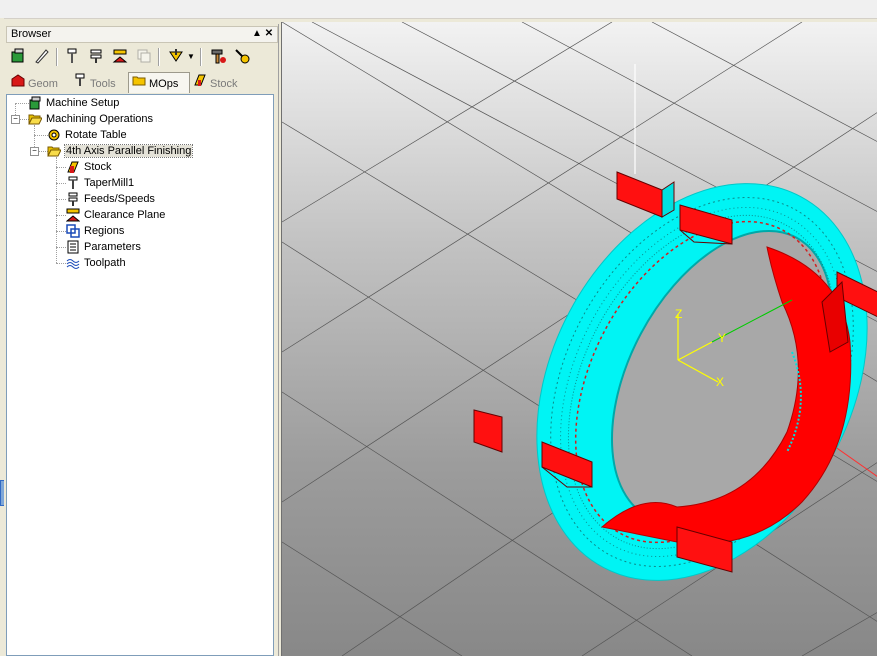 The image size is (877, 656). What do you see at coordinates (159, 82) in the screenshot?
I see `tab-mops: MOps` at bounding box center [159, 82].